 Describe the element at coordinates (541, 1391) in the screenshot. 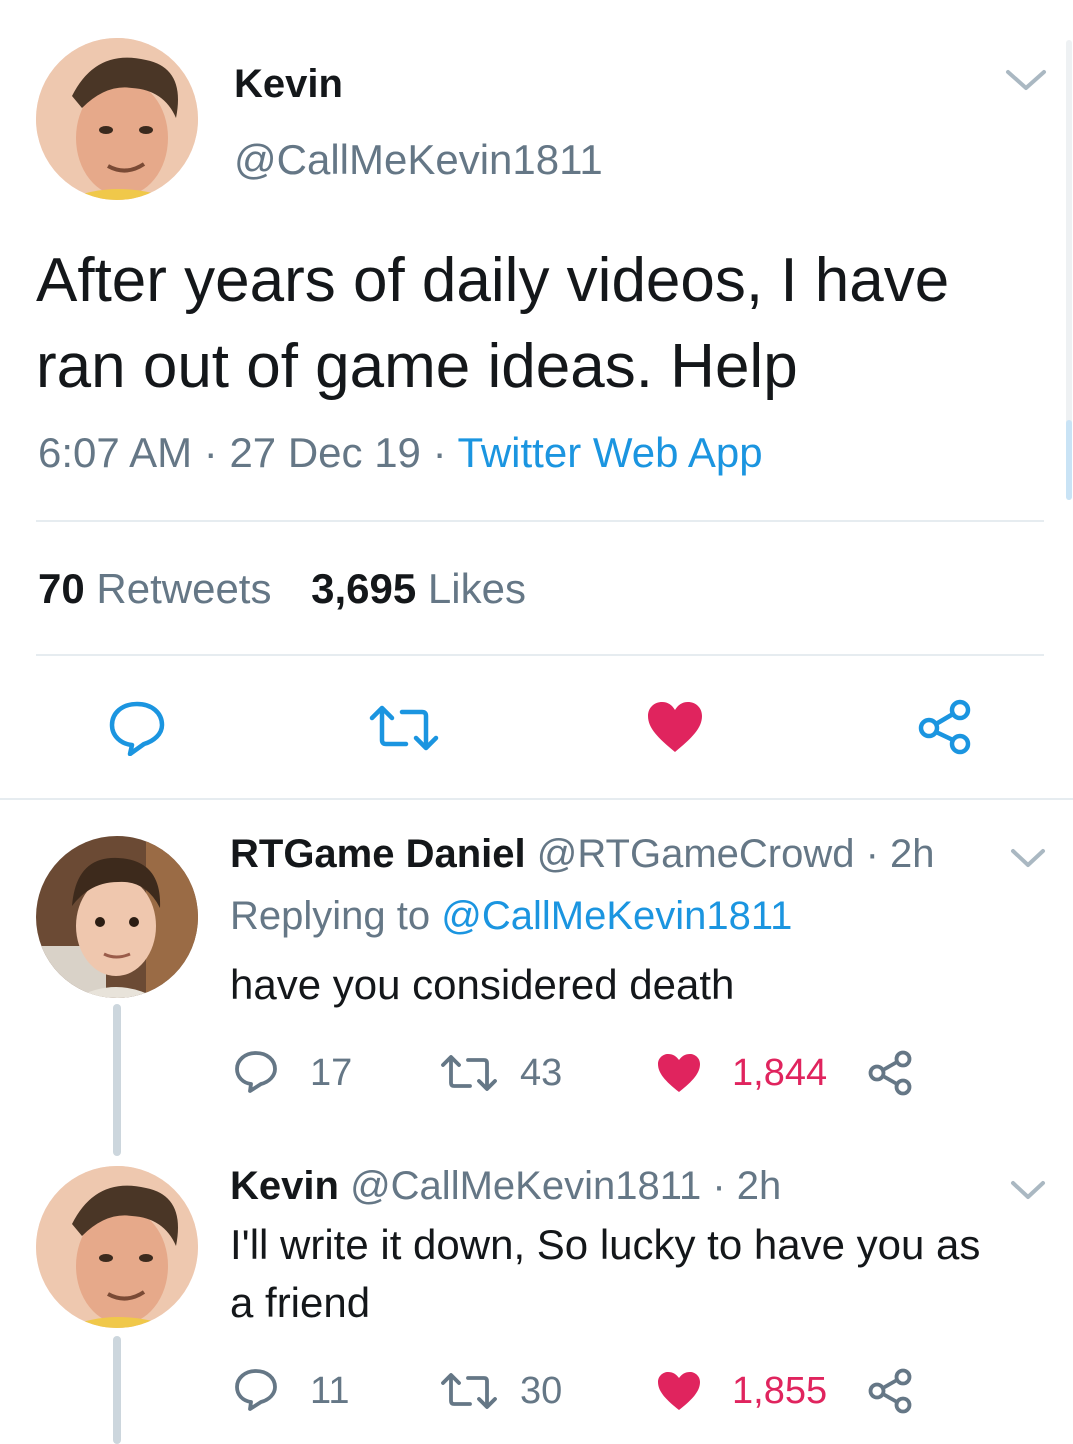

I see `reply2-retweet-count: 30` at that location.